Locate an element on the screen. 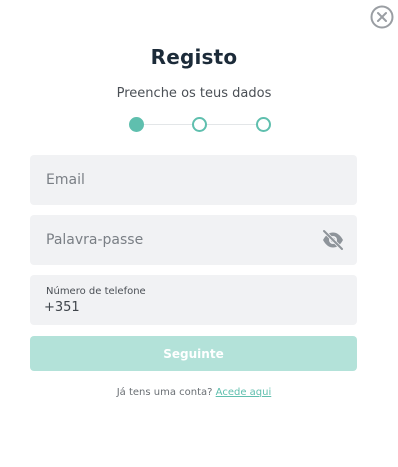  password-field is located at coordinates (193, 240).